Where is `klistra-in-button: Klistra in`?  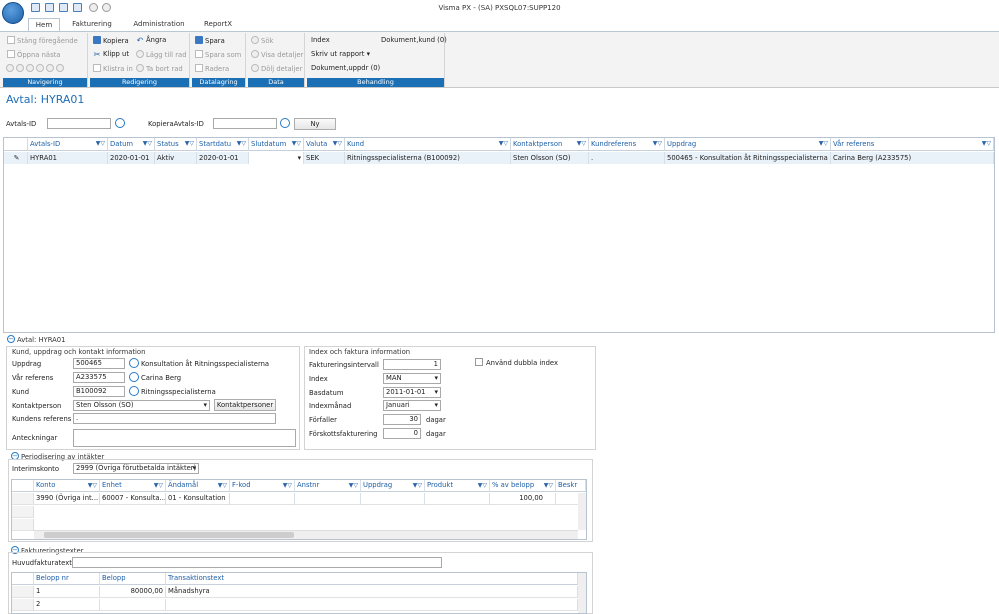 klistra-in-button: Klistra in is located at coordinates (113, 69).